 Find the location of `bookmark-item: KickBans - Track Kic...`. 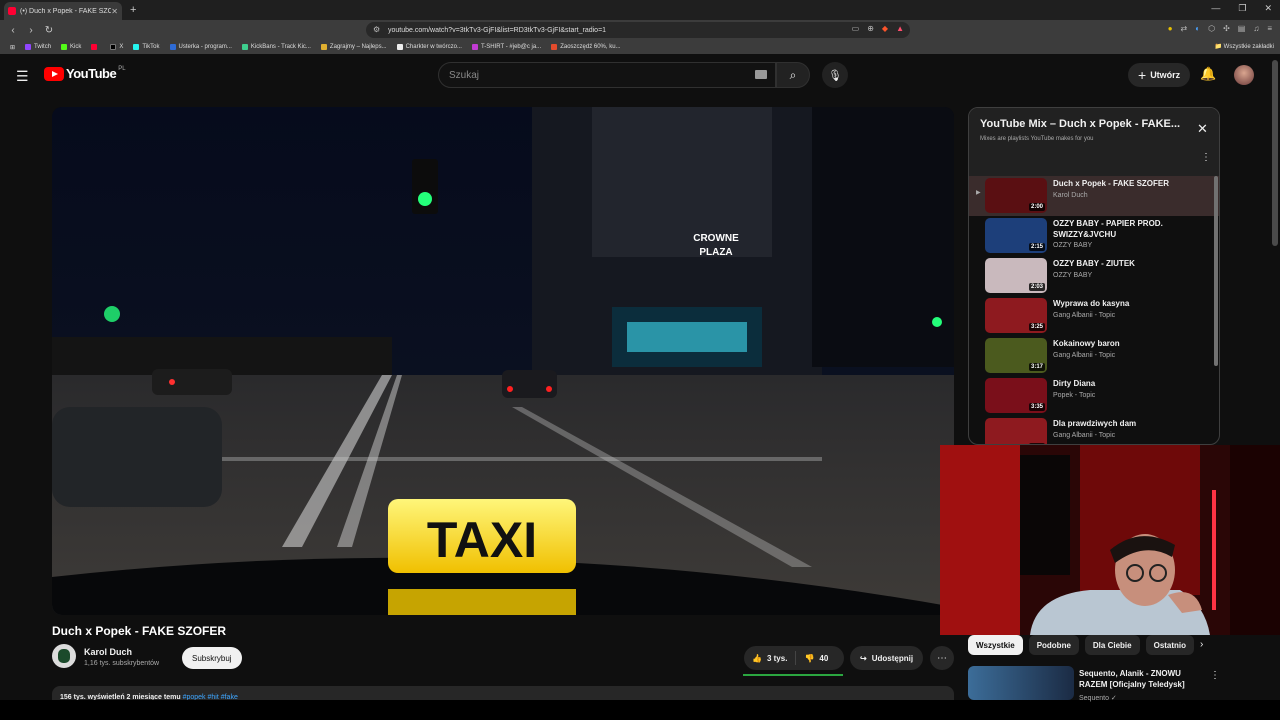

bookmark-item: KickBans - Track Kic... is located at coordinates (276, 47).